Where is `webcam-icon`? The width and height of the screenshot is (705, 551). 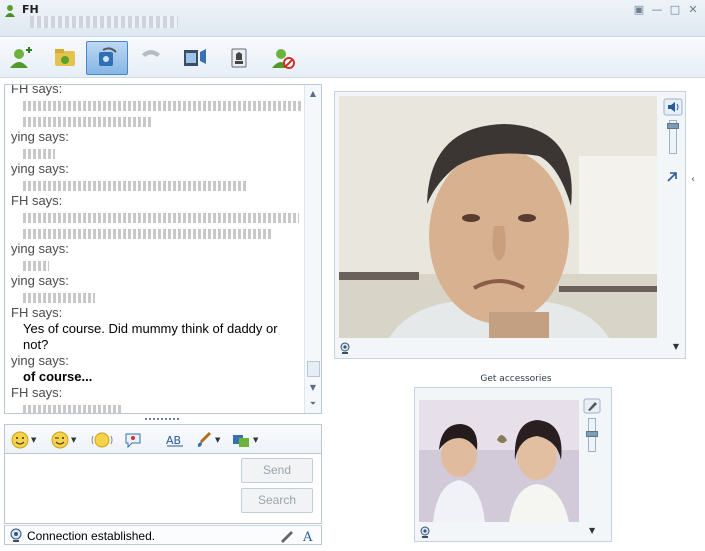 webcam-icon is located at coordinates (345, 348).